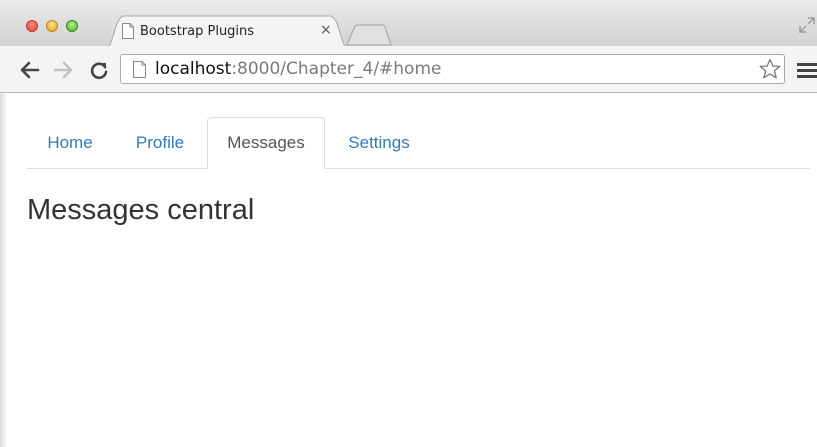  I want to click on browser-tab: Bootstrap Plugins ×, so click(227, 32).